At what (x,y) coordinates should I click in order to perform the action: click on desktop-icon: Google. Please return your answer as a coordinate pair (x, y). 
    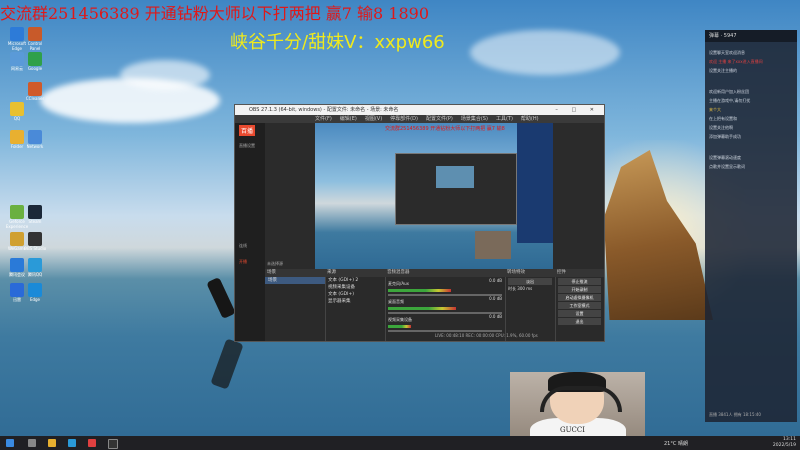
    Looking at the image, I should click on (35, 61).